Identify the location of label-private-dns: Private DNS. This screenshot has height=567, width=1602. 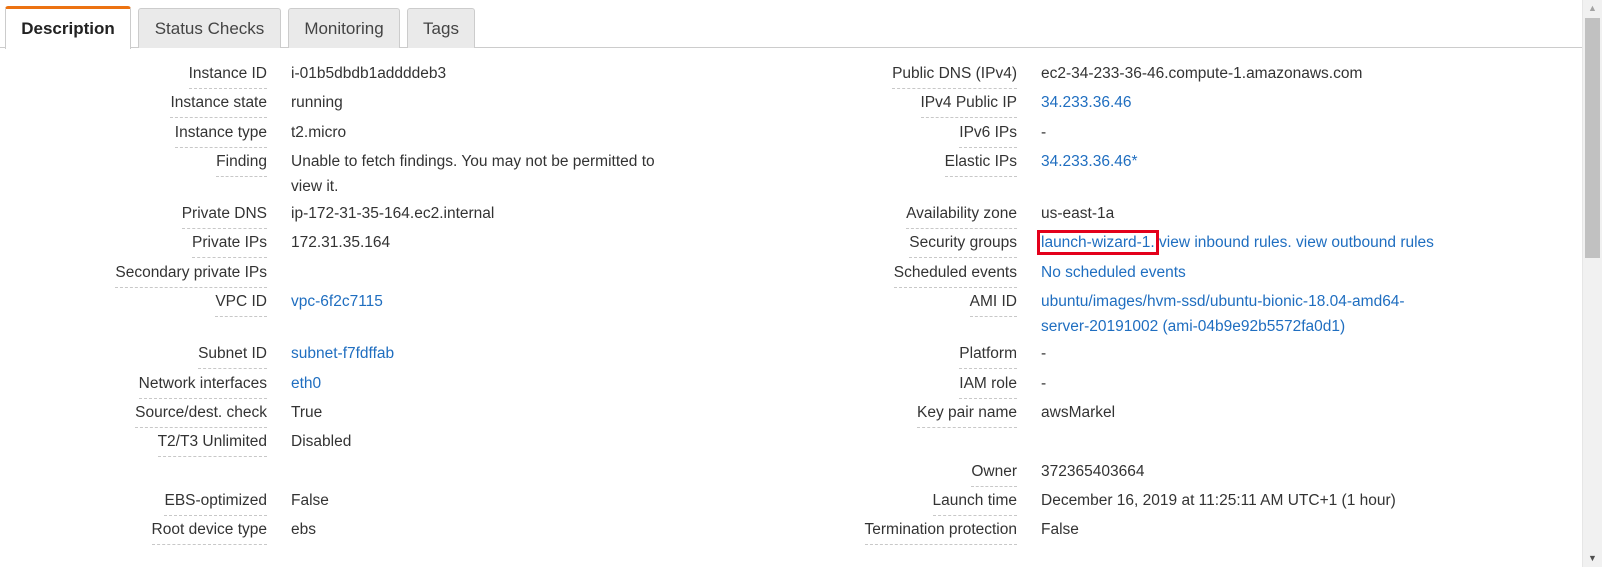
(224, 217).